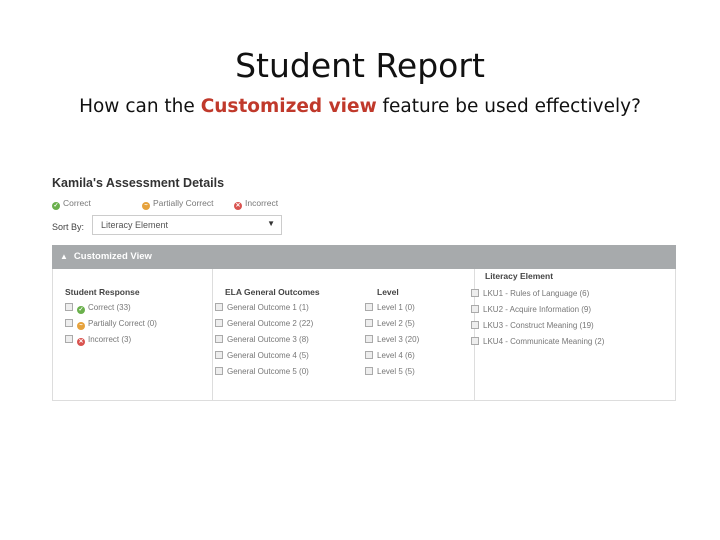 The image size is (720, 540). What do you see at coordinates (364, 257) in the screenshot?
I see `customized-view-toggle: ▲ Customized View` at bounding box center [364, 257].